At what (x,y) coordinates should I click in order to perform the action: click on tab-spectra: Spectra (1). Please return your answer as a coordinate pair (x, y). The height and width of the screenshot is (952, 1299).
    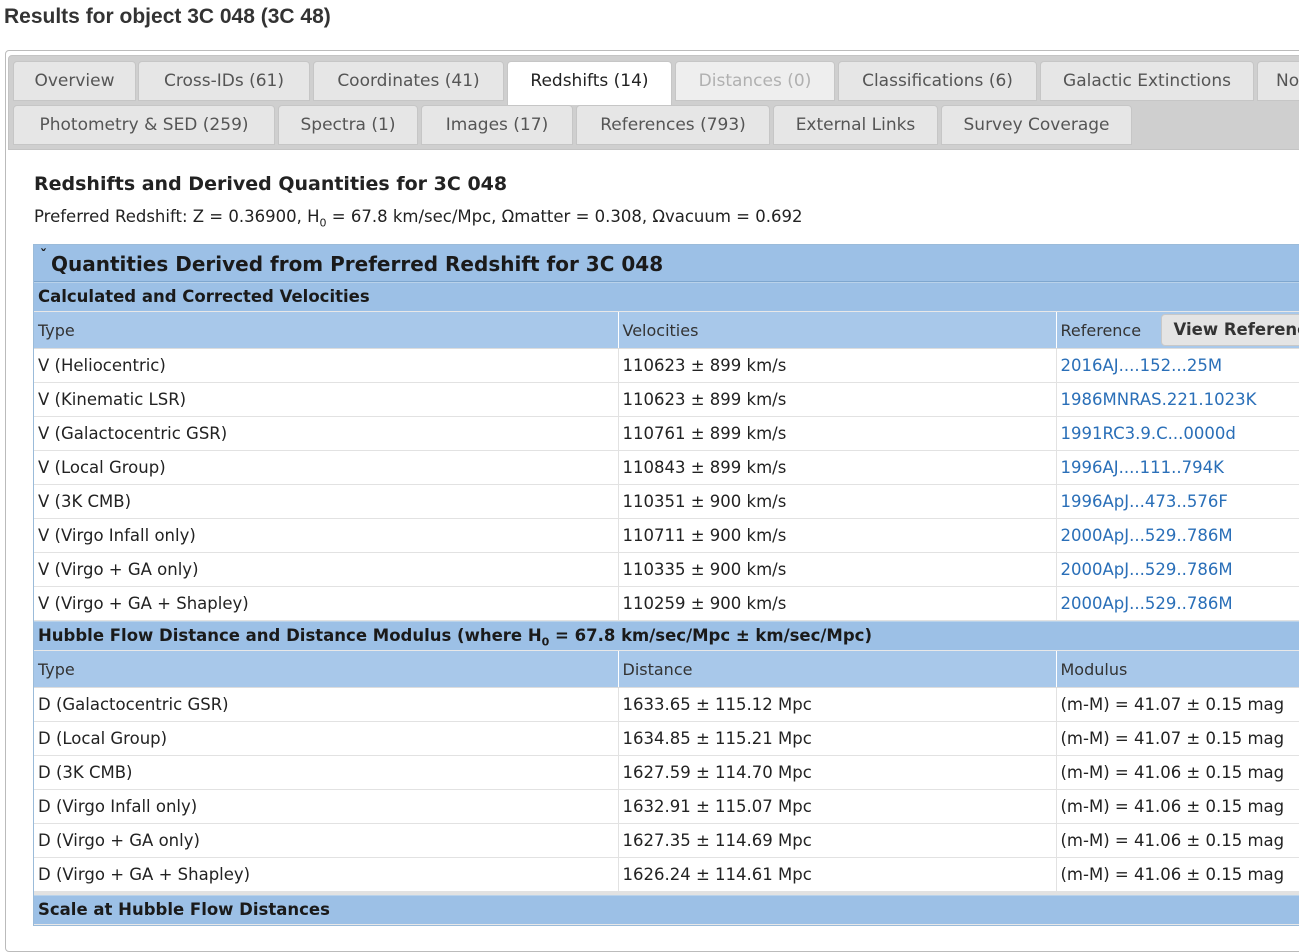
    Looking at the image, I should click on (348, 125).